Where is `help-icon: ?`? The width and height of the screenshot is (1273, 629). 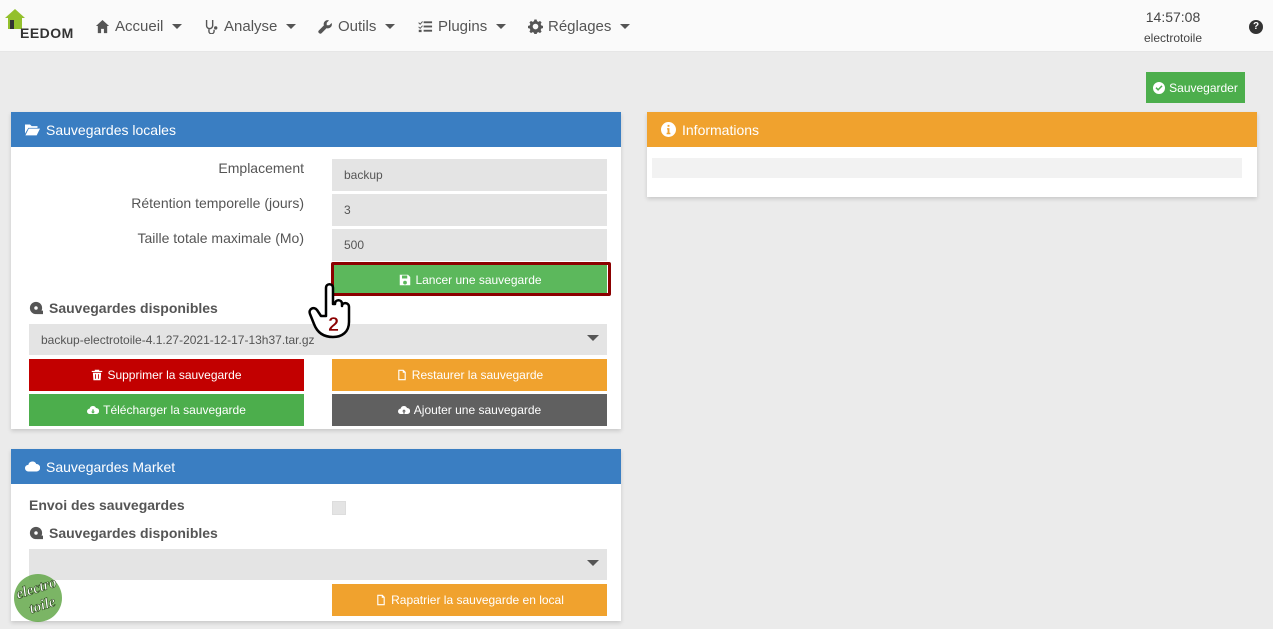 help-icon: ? is located at coordinates (1256, 27).